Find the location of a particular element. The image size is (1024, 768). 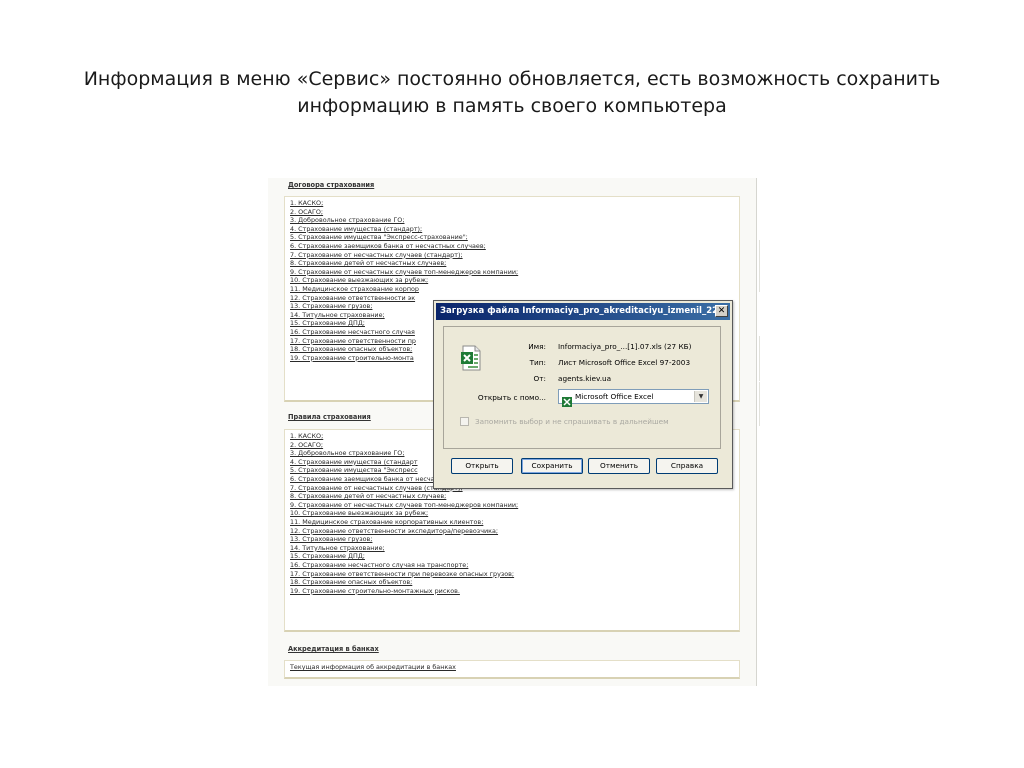

list-item: 11. Медицинское страхование корпор is located at coordinates (514, 289).